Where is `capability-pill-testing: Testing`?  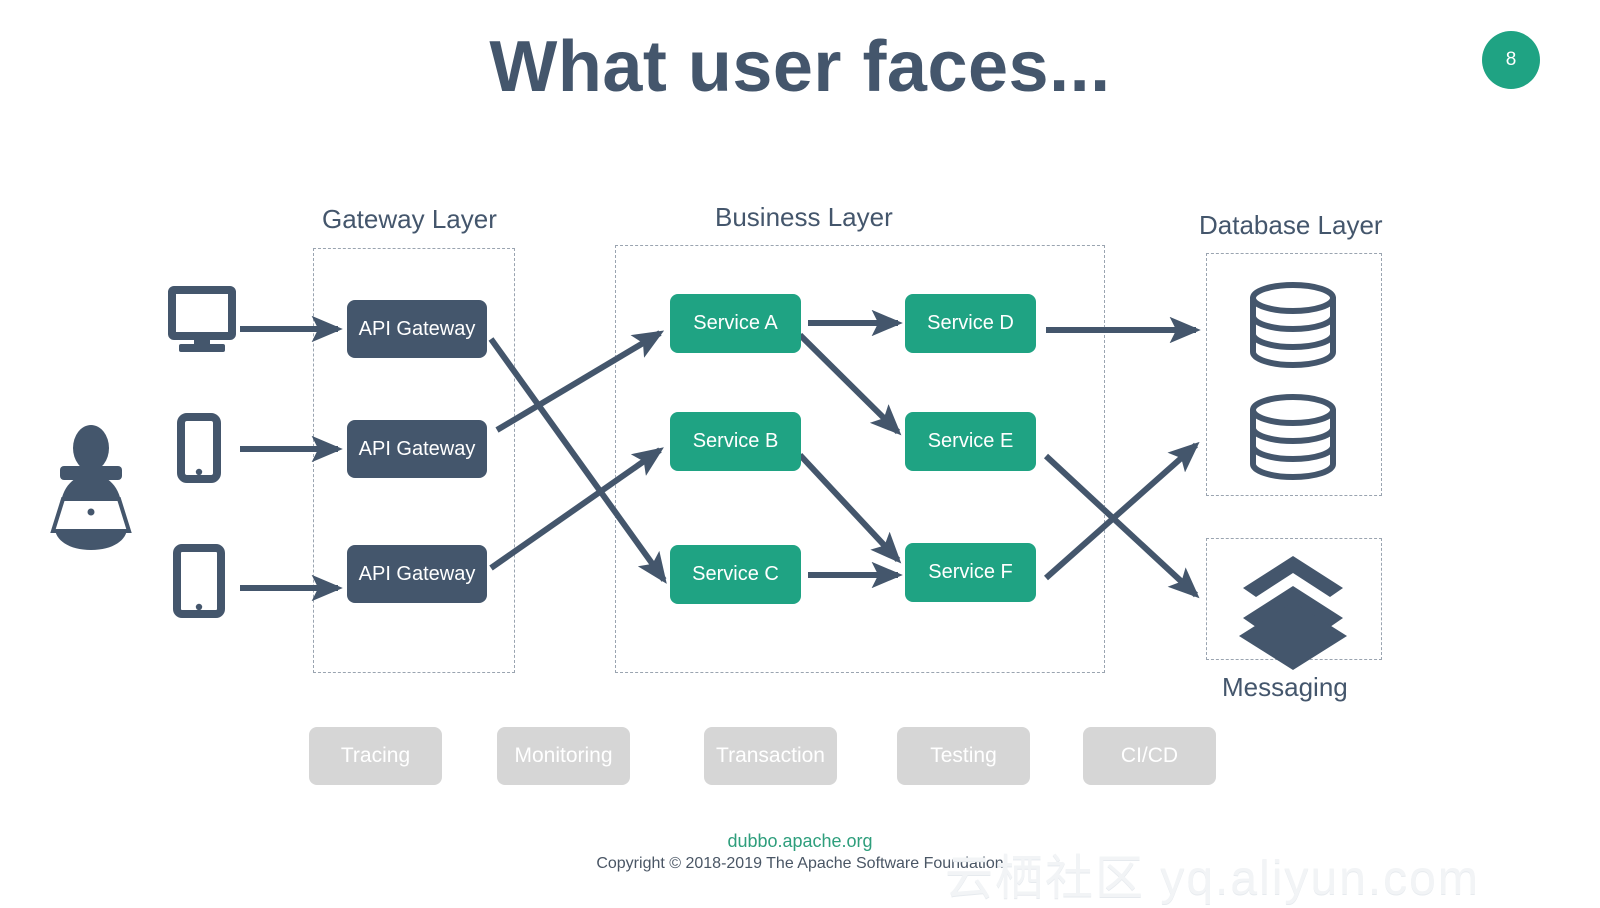
capability-pill-testing: Testing is located at coordinates (963, 756).